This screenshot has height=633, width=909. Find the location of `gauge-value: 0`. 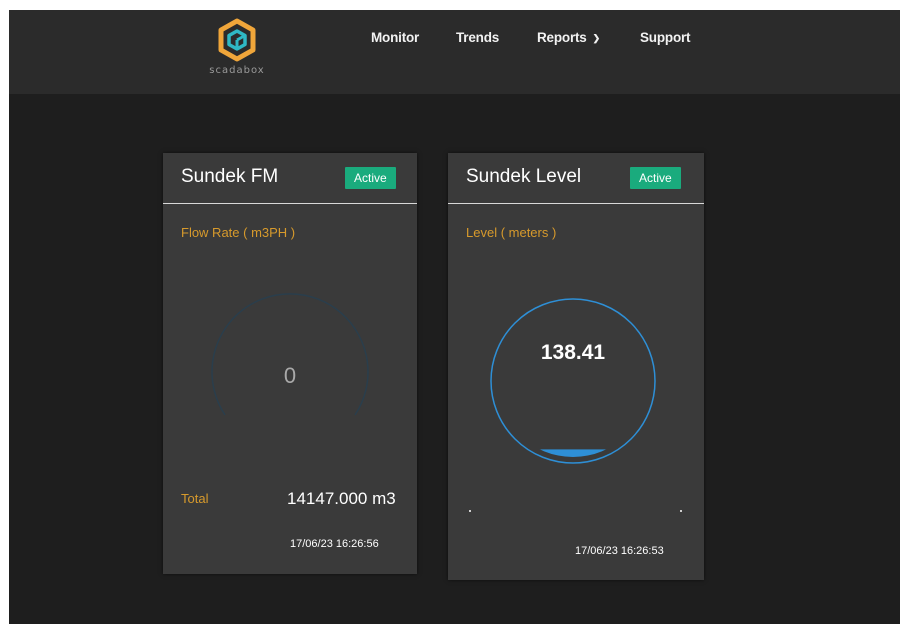

gauge-value: 0 is located at coordinates (290, 375).